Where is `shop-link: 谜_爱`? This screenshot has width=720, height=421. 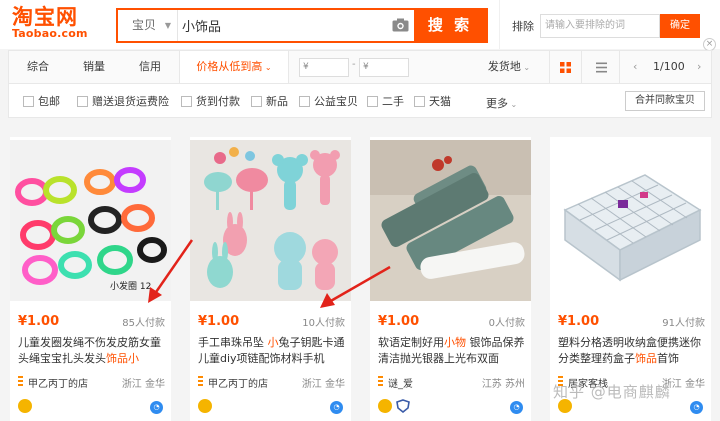 shop-link: 谜_爱 is located at coordinates (395, 382).